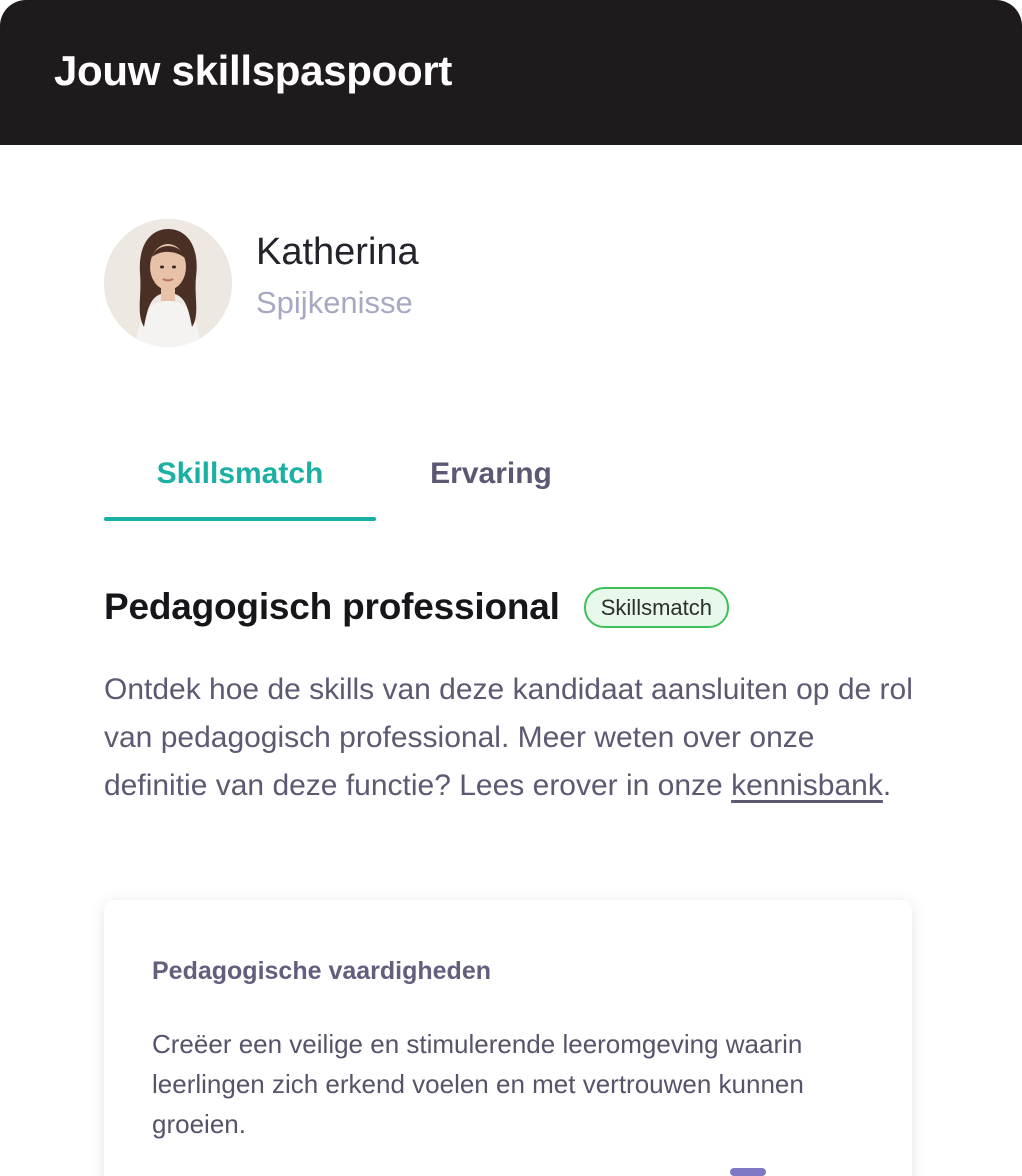 Image resolution: width=1022 pixels, height=1176 pixels. I want to click on page-title: Jouw skillspaspoort, so click(253, 70).